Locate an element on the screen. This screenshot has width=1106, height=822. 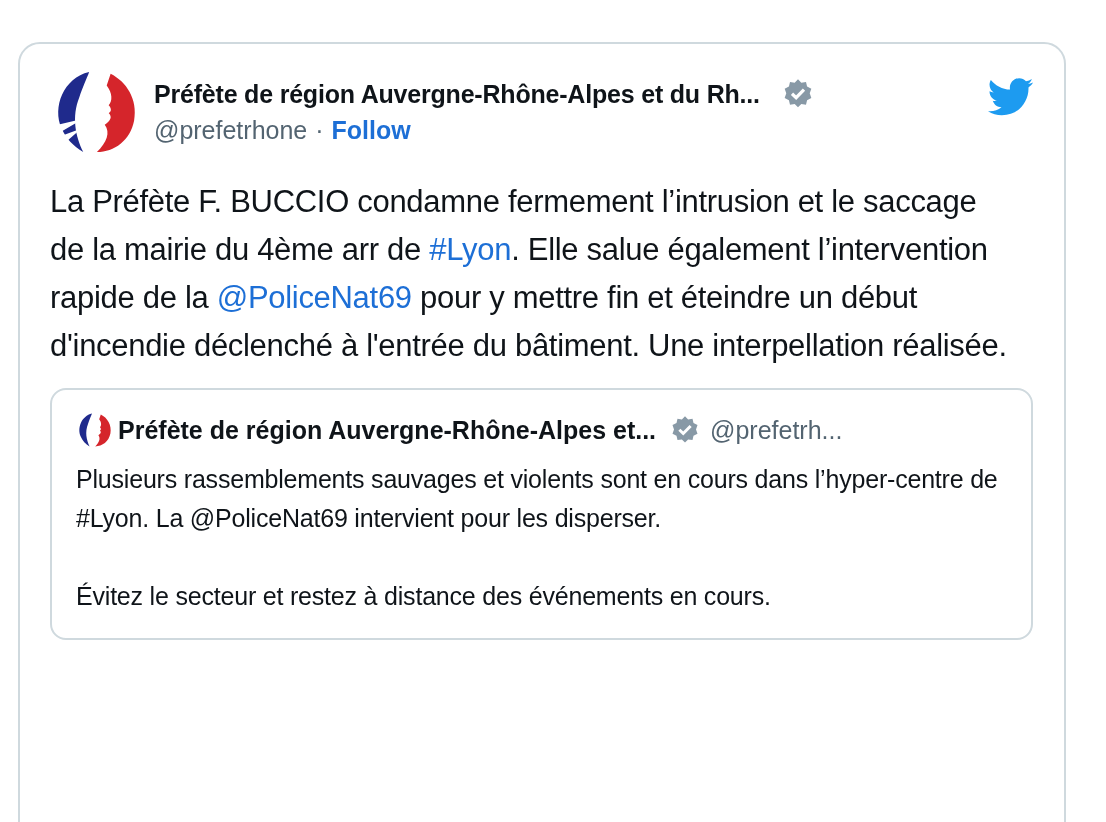
logo-icon is located at coordinates (94, 430).